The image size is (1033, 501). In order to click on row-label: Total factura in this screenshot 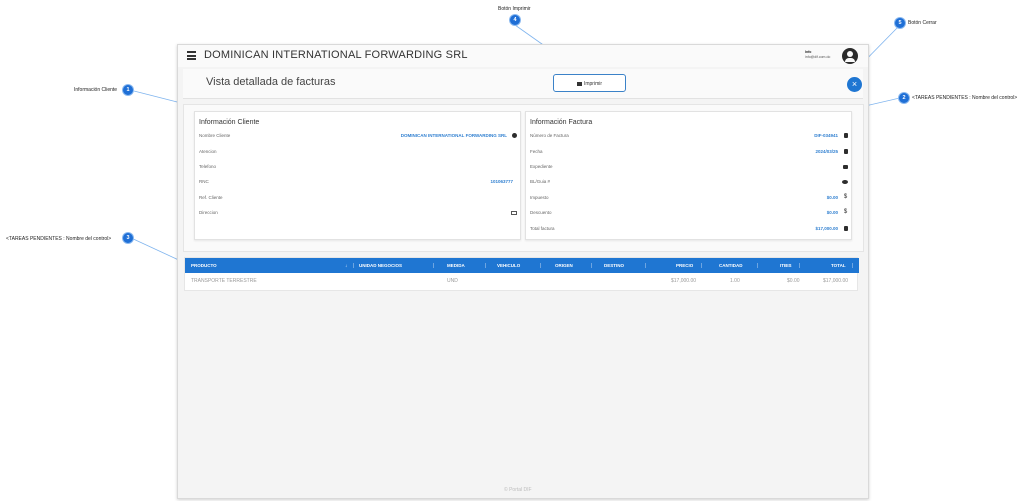, I will do `click(542, 228)`.